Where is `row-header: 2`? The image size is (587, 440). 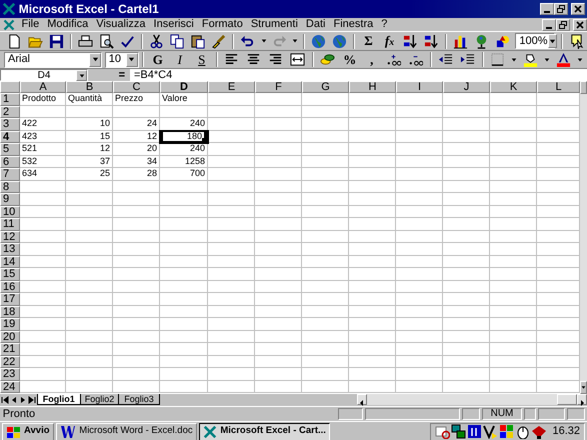
row-header: 2 is located at coordinates (10, 112).